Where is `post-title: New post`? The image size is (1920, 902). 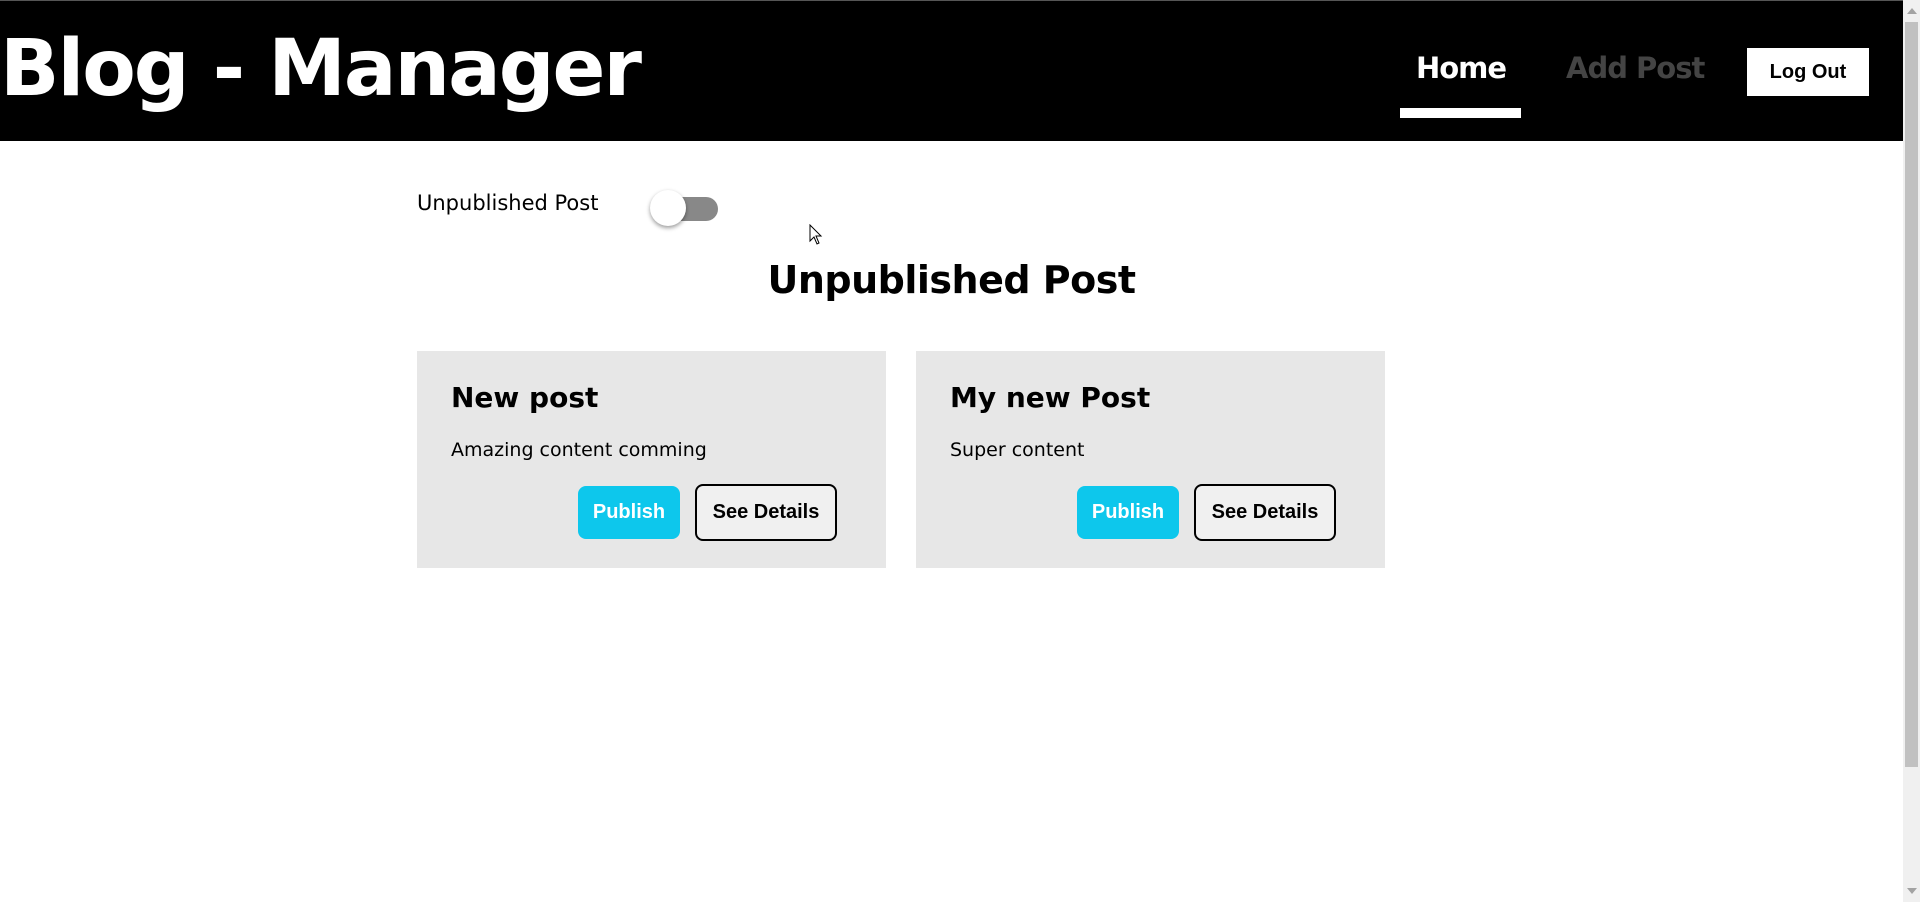
post-title: New post is located at coordinates (525, 397).